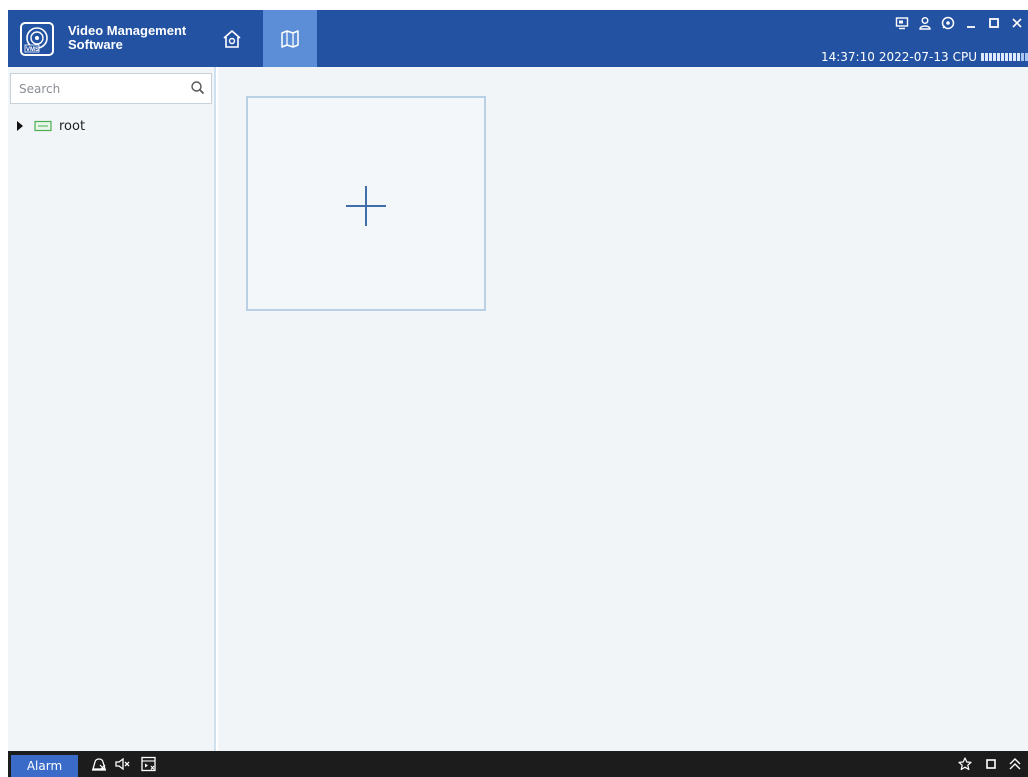 This screenshot has width=1028, height=777. I want to click on screen-button, so click(902, 23).